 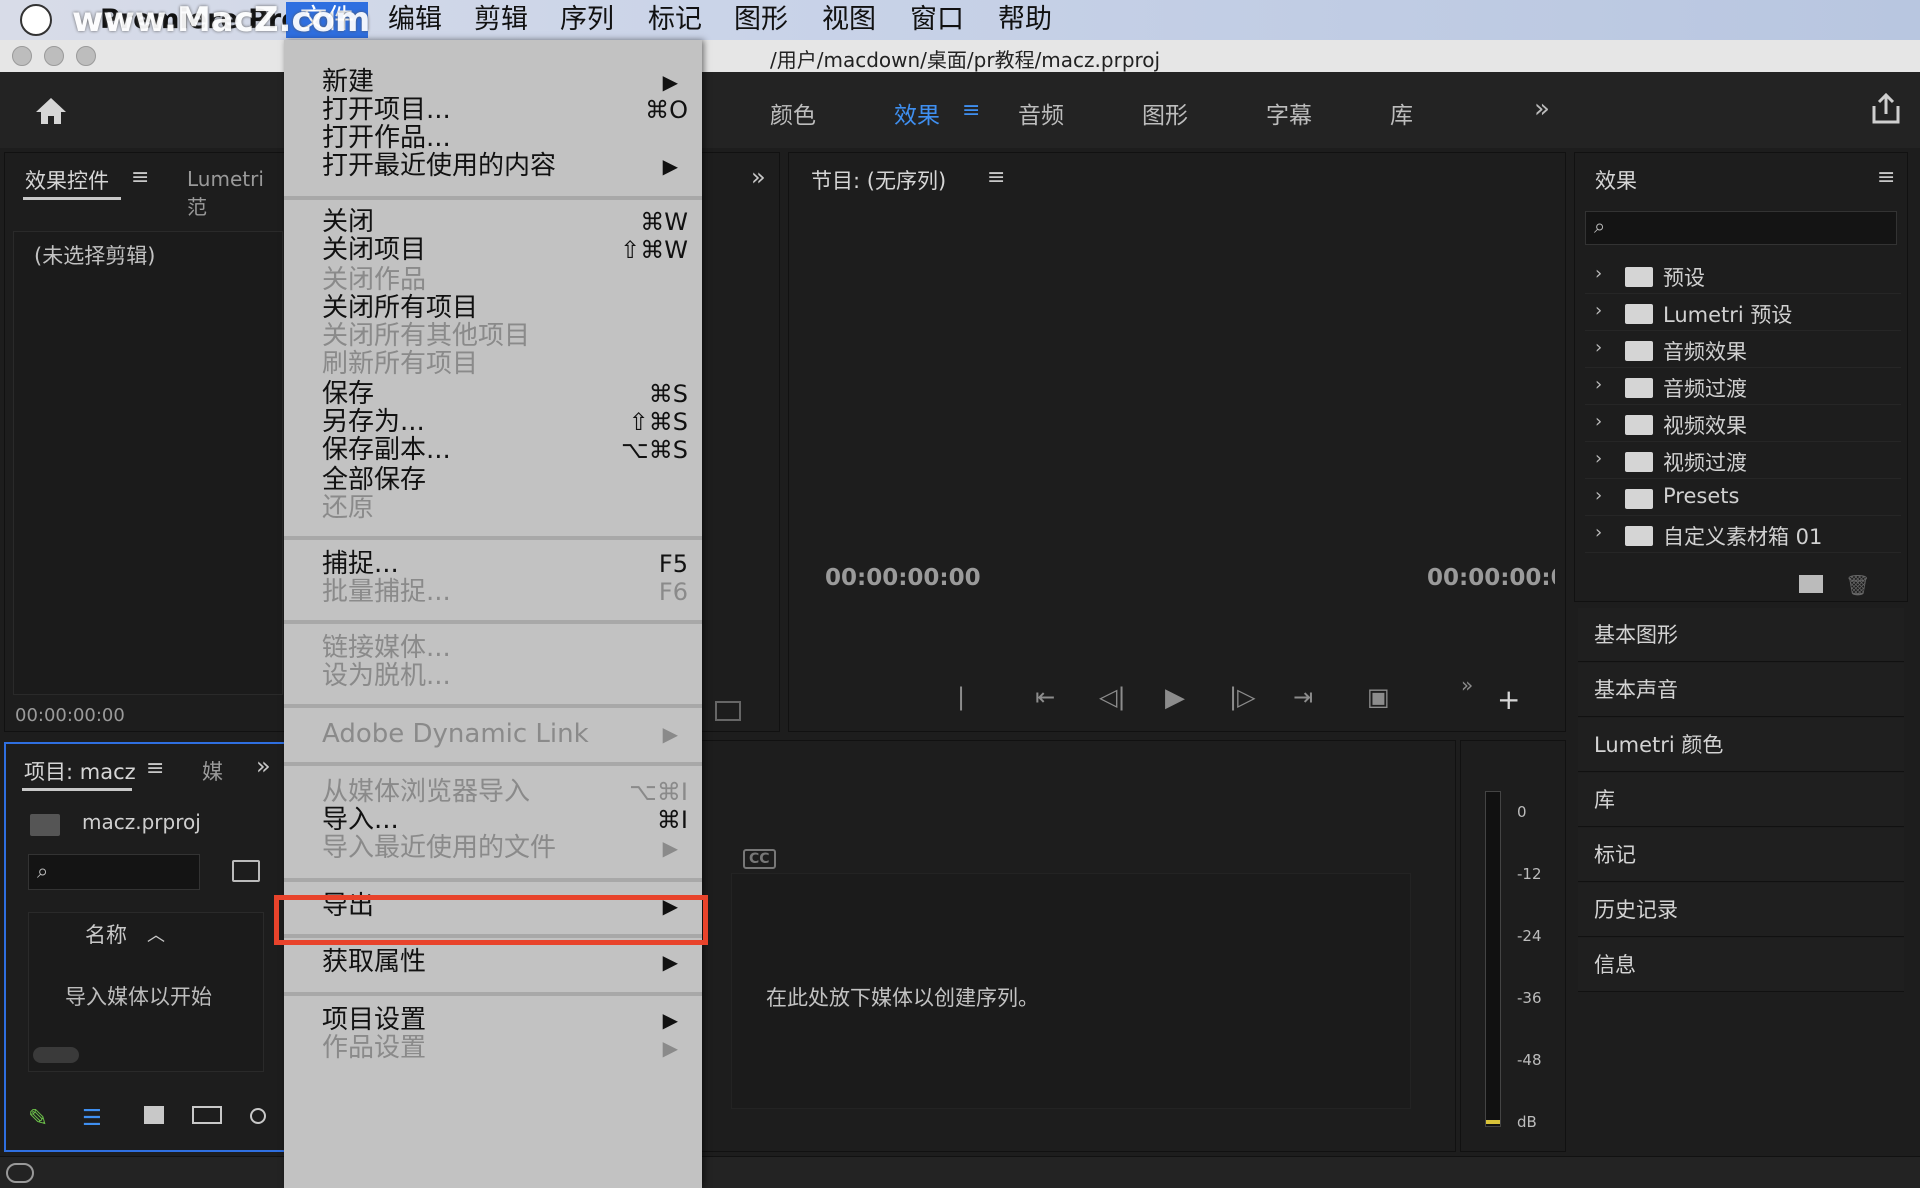 I want to click on menu-clip: 剪辑, so click(x=501, y=20).